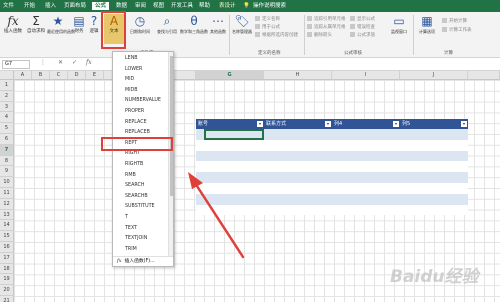 This screenshot has width=500, height=302. Describe the element at coordinates (434, 277) in the screenshot. I see `watermark: Baidu经验` at that location.